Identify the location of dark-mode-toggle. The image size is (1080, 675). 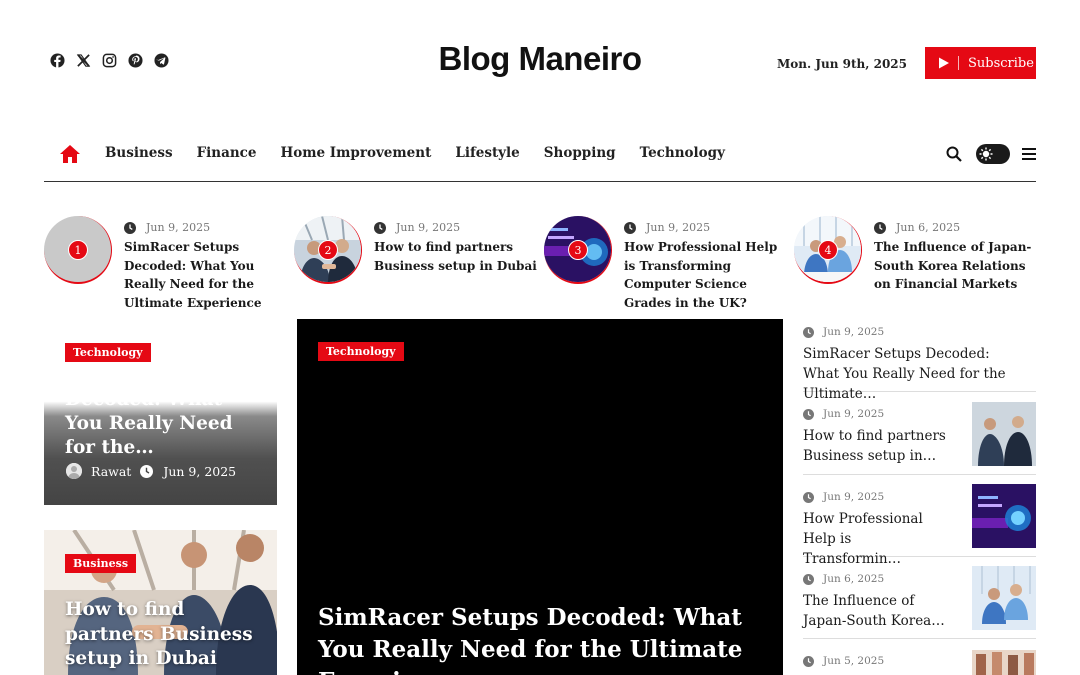
(993, 154).